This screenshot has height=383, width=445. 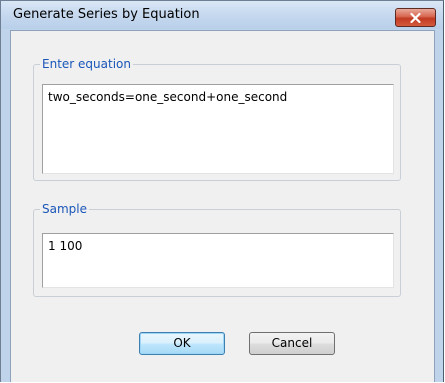 I want to click on ok-button: OK, so click(x=182, y=343).